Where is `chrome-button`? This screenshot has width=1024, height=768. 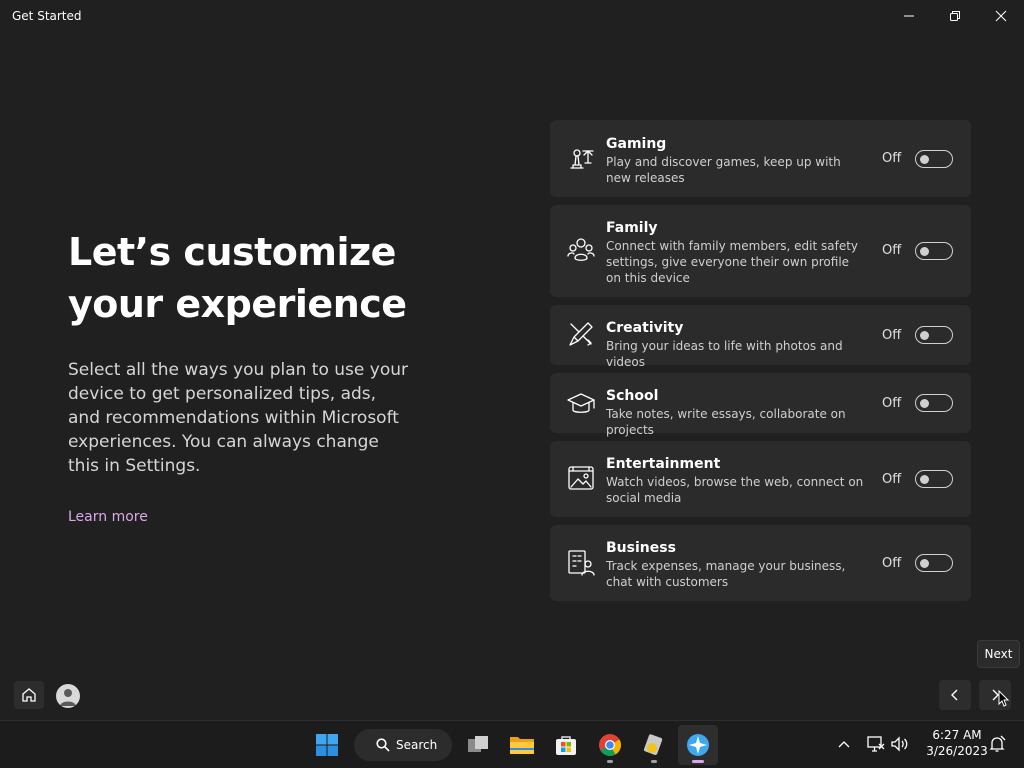
chrome-button is located at coordinates (610, 745).